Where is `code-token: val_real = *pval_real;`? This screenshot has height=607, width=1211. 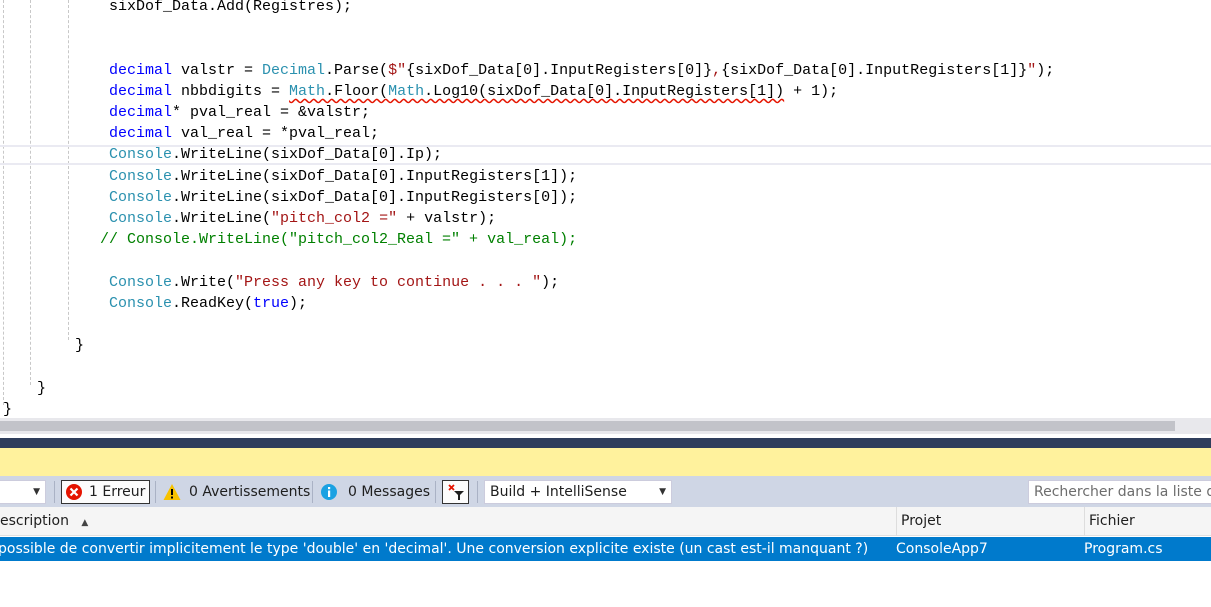 code-token: val_real = *pval_real; is located at coordinates (276, 134).